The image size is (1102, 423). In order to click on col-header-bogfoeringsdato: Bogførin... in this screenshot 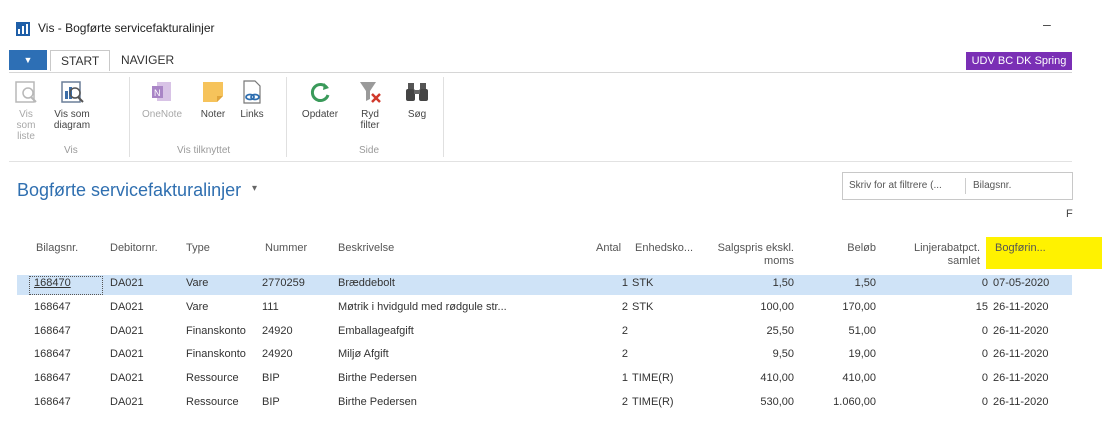, I will do `click(1020, 248)`.